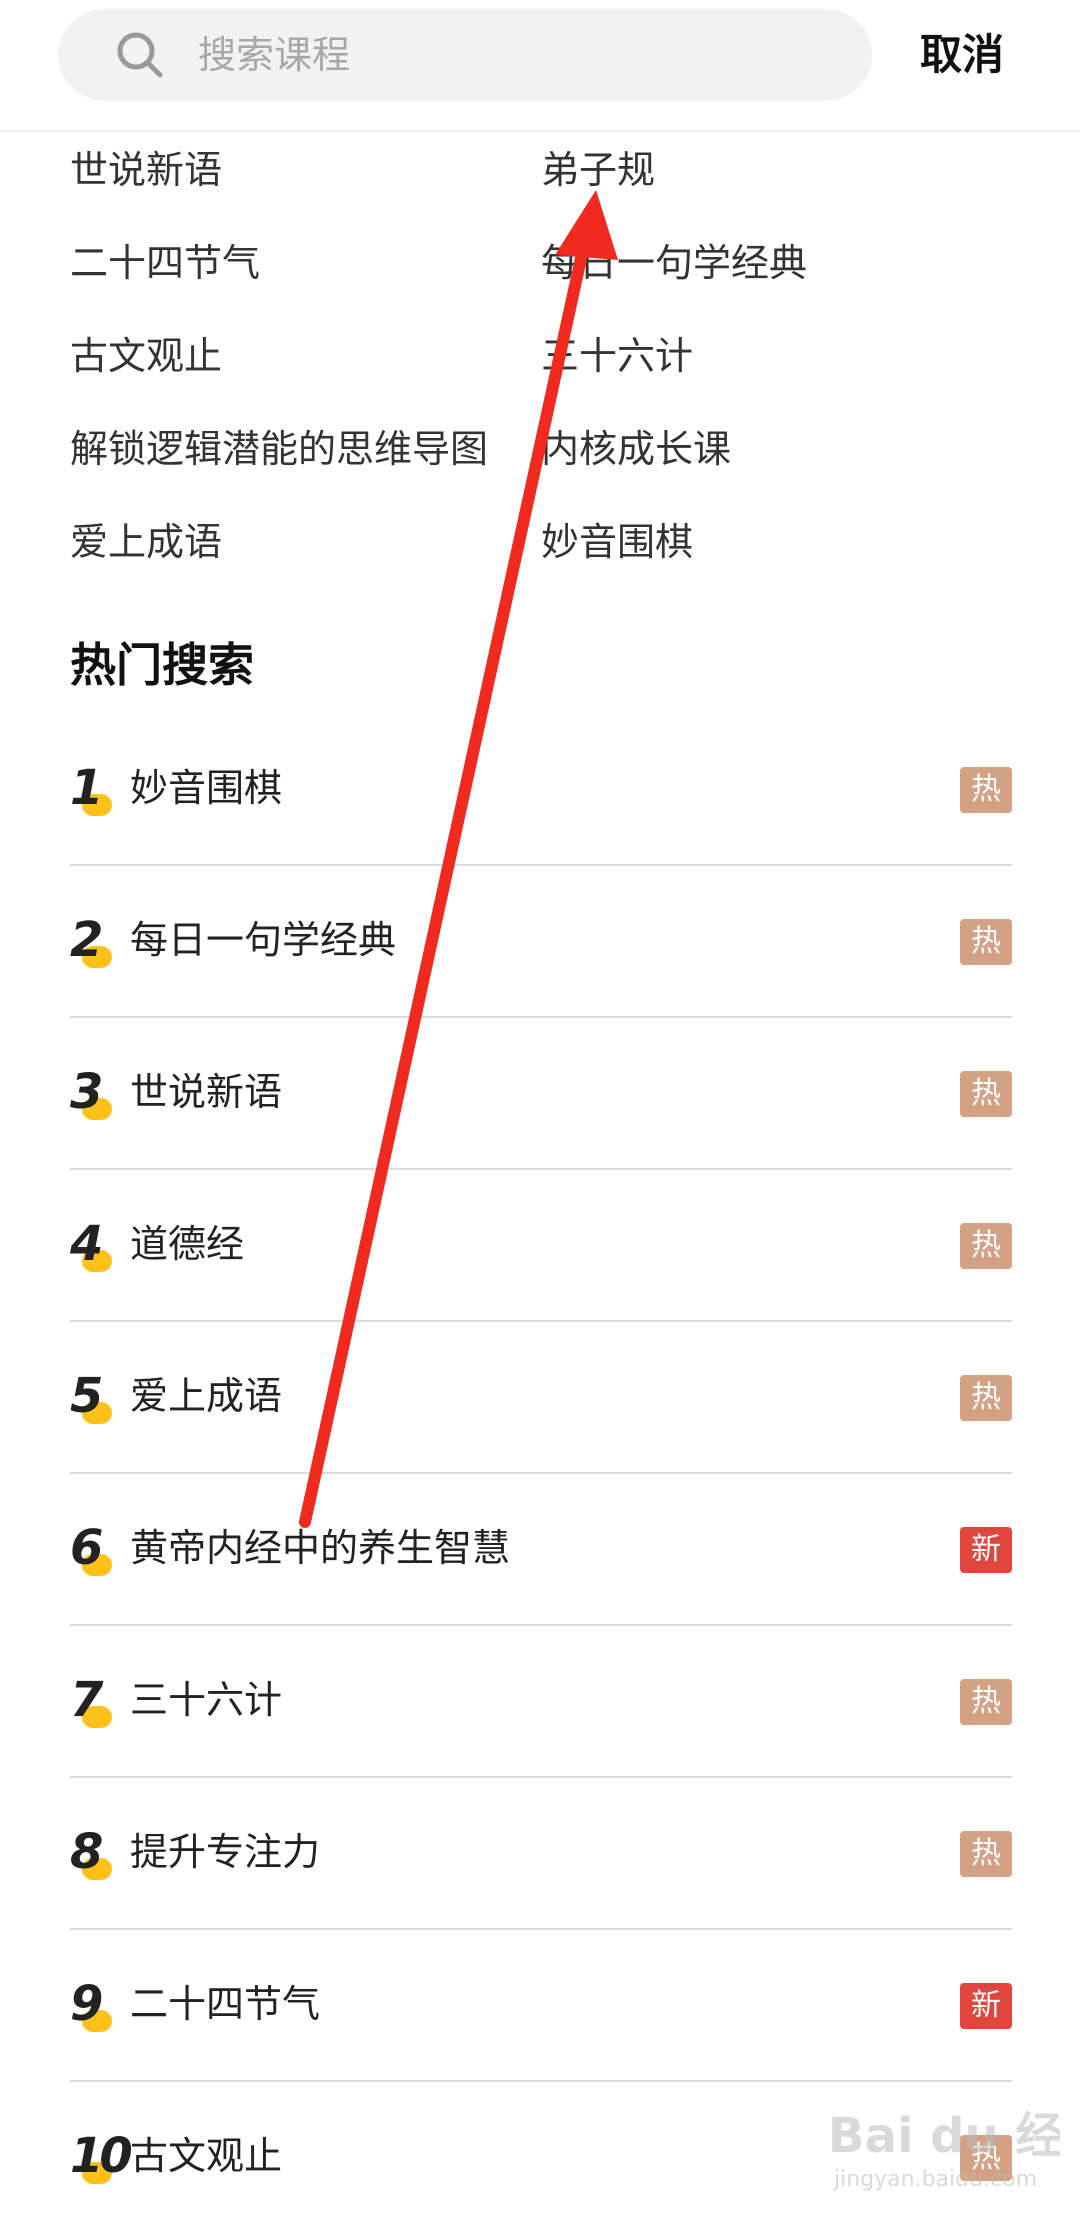 The height and width of the screenshot is (2232, 1080). Describe the element at coordinates (86, 1244) in the screenshot. I see `rank-number-text: 4` at that location.